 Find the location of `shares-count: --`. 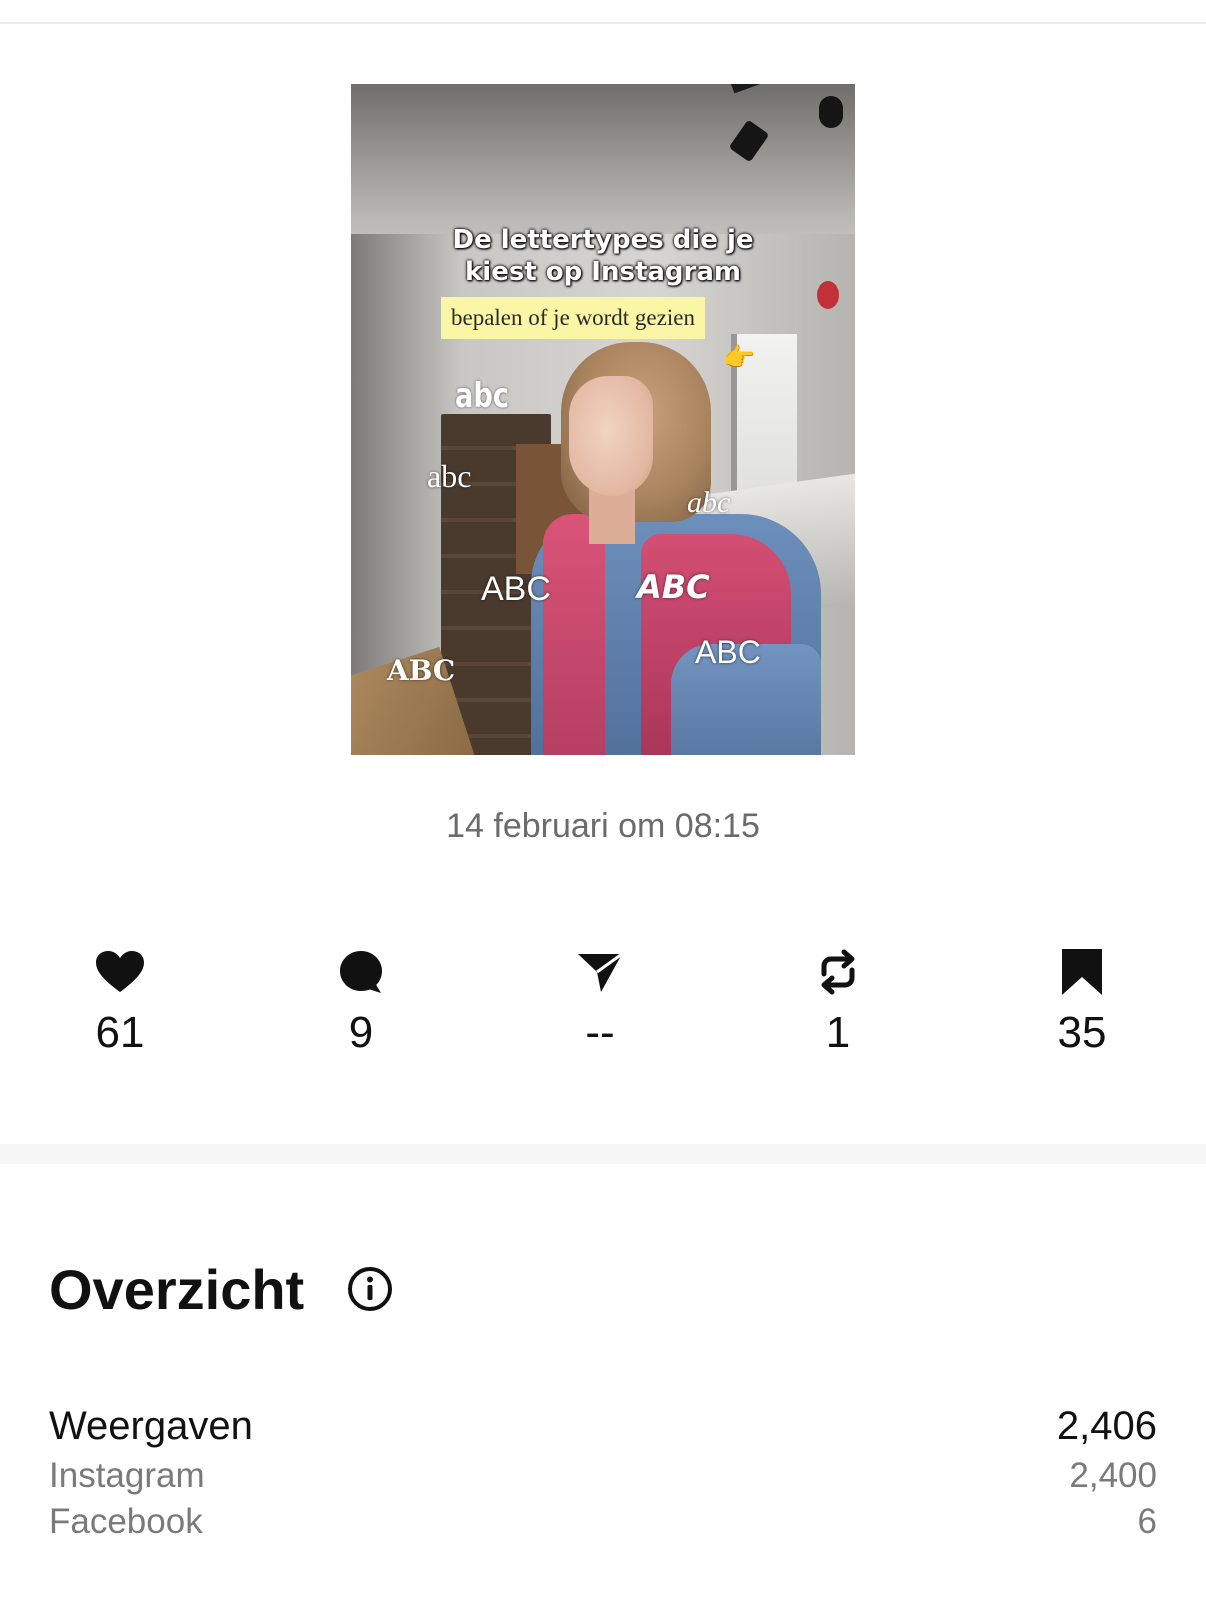

shares-count: -- is located at coordinates (600, 1032).